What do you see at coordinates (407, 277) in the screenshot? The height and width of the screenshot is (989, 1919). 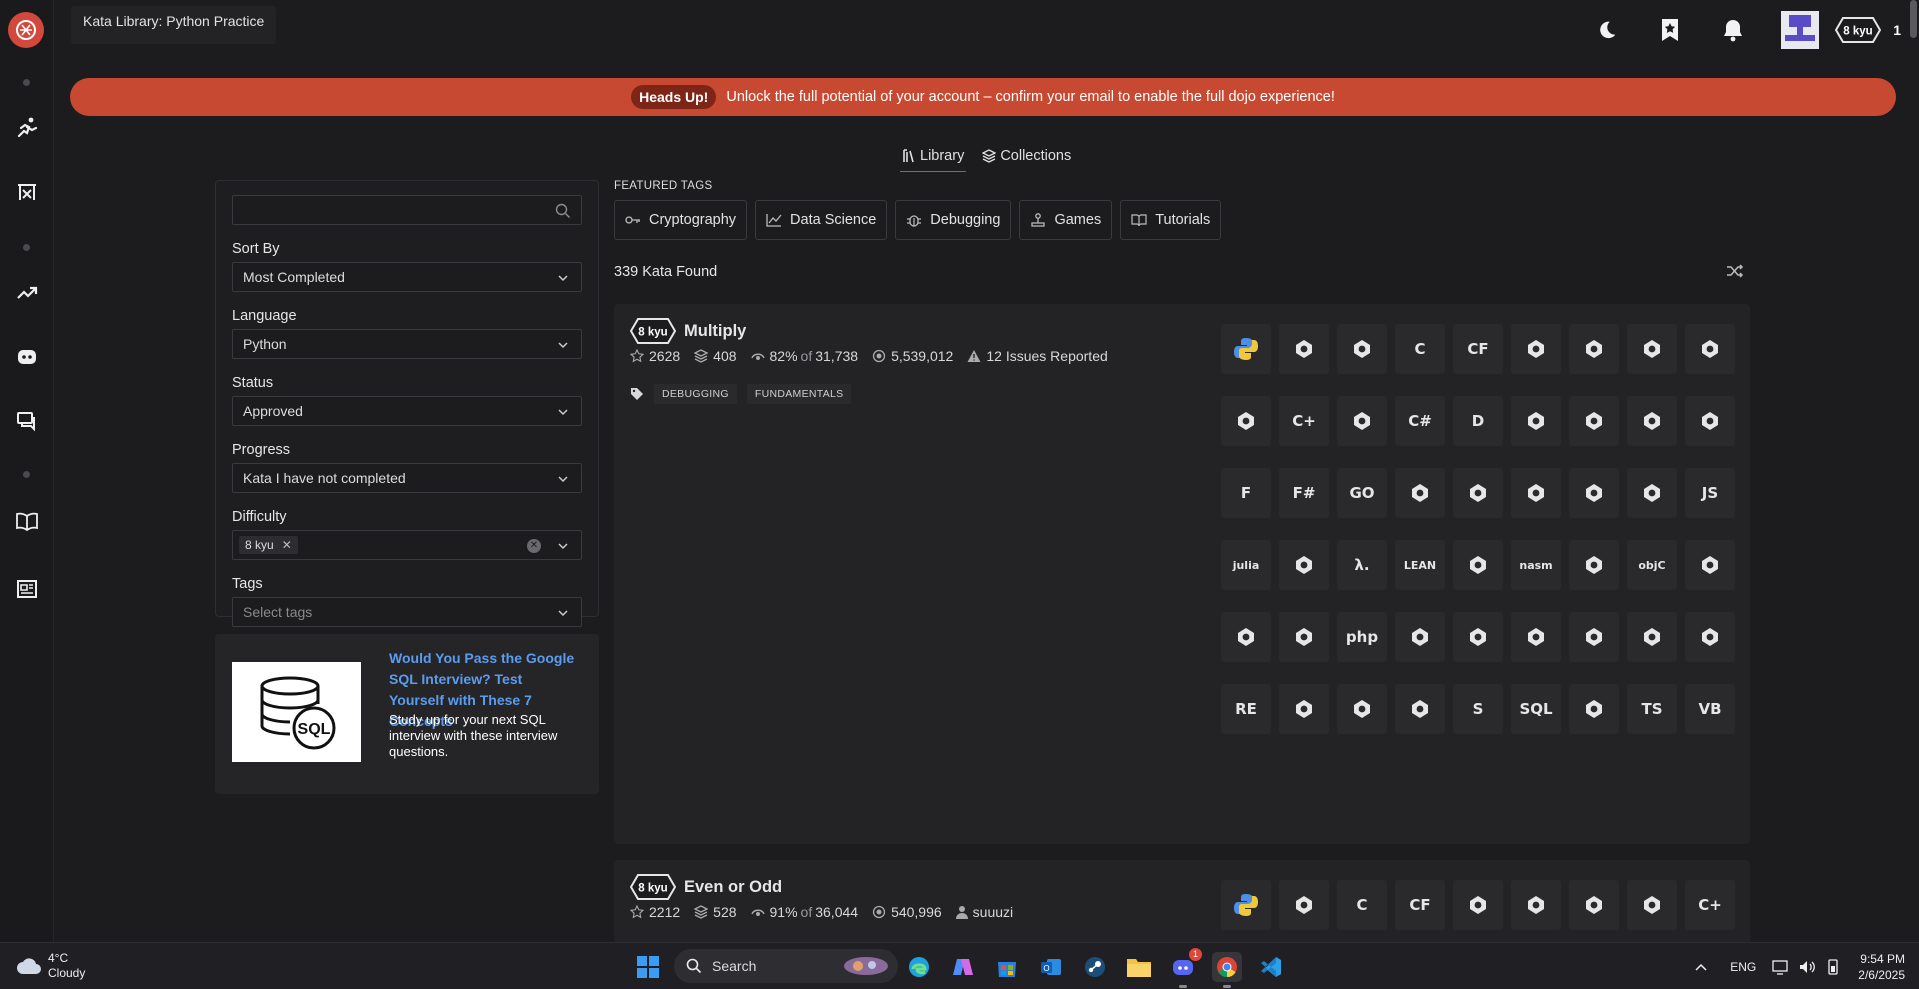 I see `sort-by-select: Most Completed` at bounding box center [407, 277].